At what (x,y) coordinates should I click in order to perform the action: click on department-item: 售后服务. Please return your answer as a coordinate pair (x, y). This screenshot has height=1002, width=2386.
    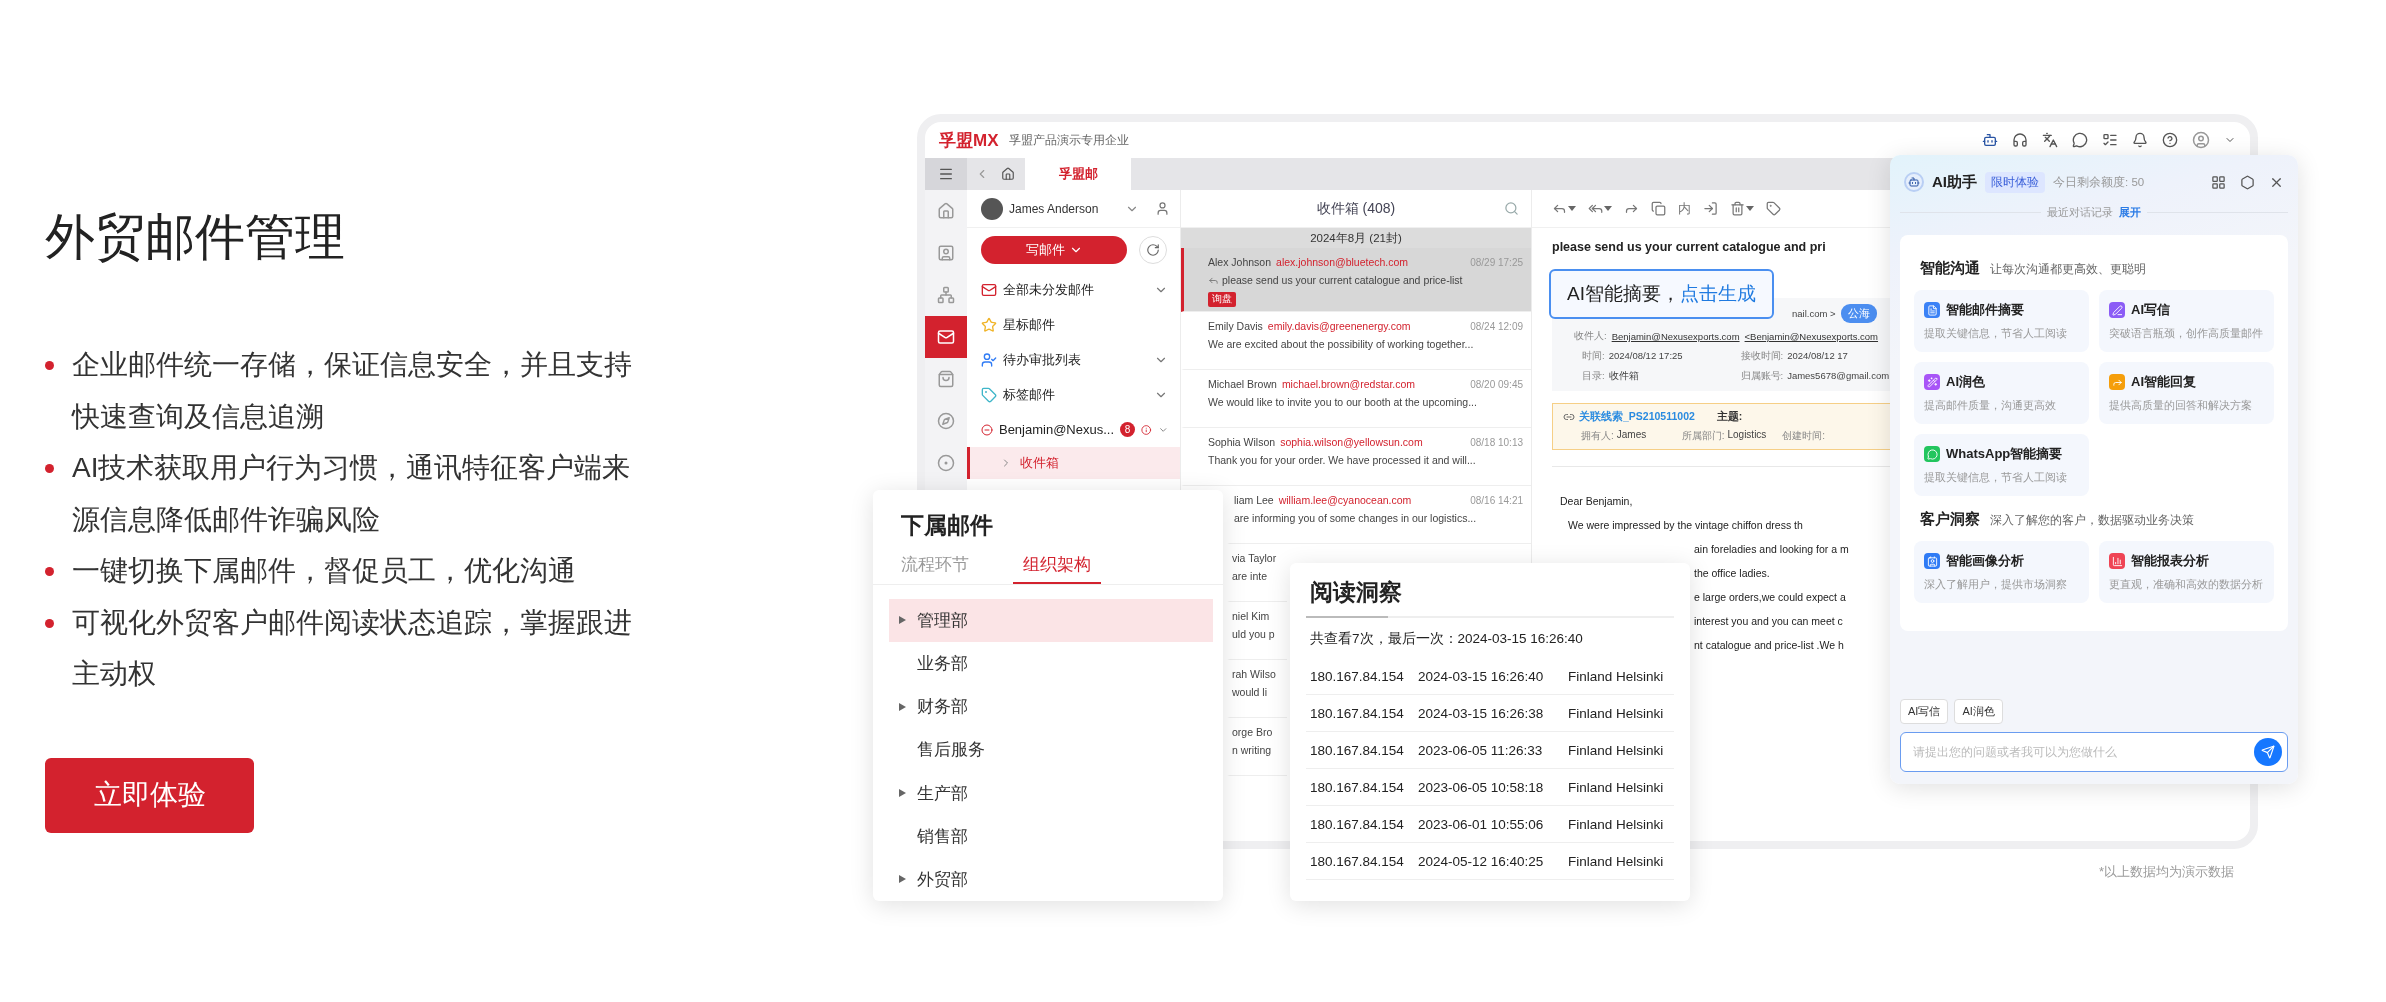
    Looking at the image, I should click on (1051, 750).